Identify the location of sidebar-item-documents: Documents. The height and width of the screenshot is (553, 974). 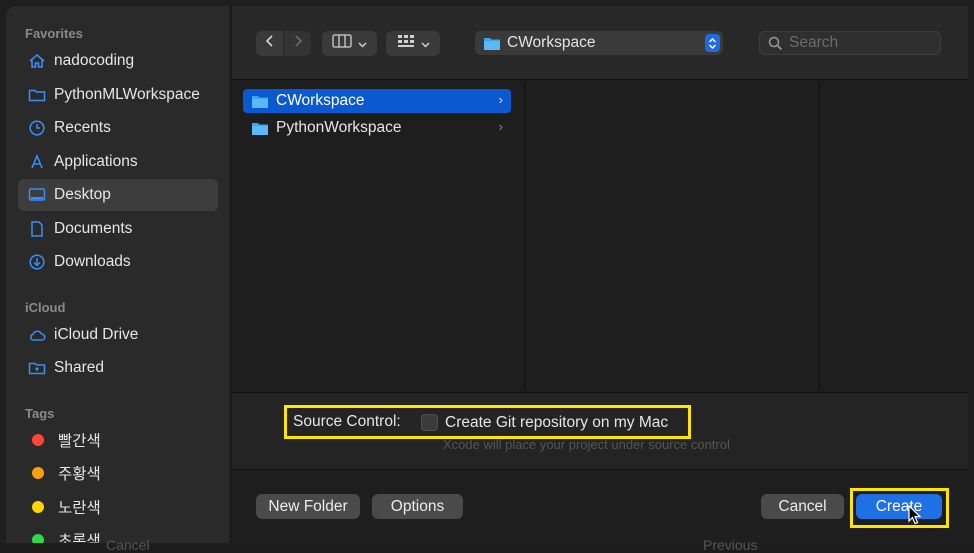
(118, 229).